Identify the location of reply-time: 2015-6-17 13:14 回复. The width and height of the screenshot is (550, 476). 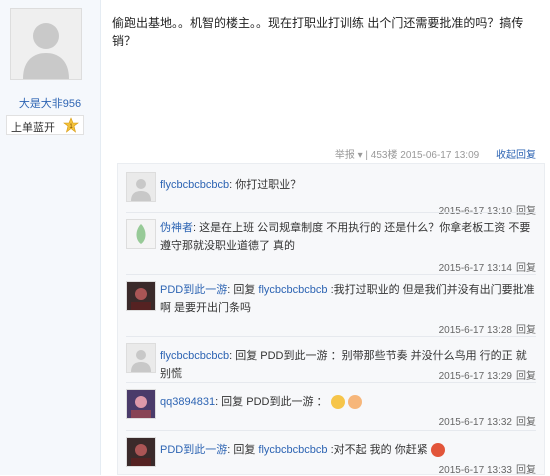
(487, 268).